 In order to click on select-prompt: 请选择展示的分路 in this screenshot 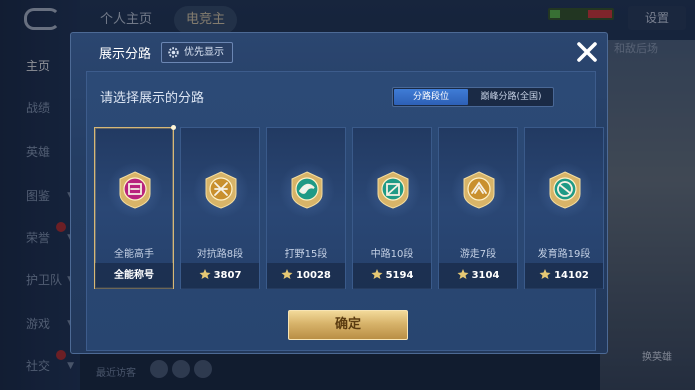, I will do `click(152, 98)`.